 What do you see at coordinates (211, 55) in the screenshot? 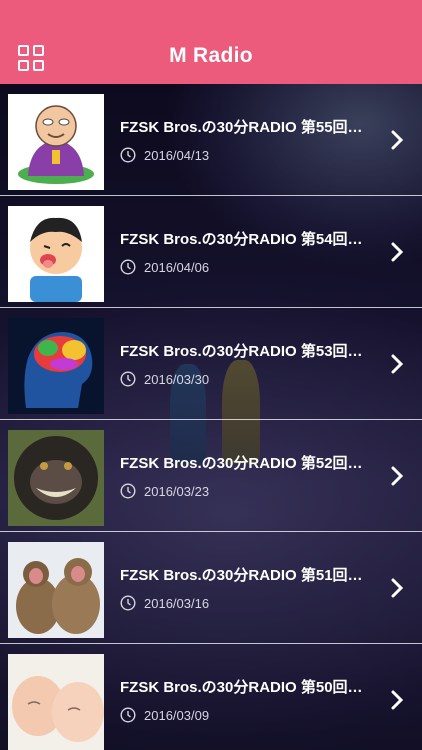
I see `page-title: M Radio` at bounding box center [211, 55].